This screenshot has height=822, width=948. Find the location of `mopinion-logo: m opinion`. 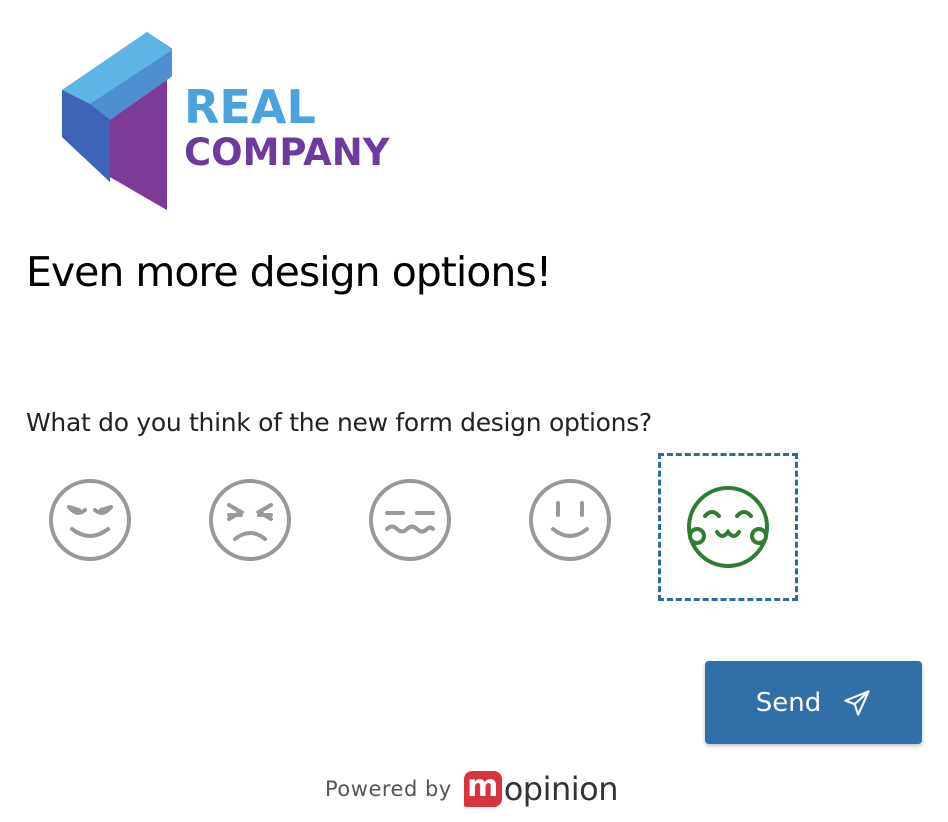

mopinion-logo: m opinion is located at coordinates (541, 789).